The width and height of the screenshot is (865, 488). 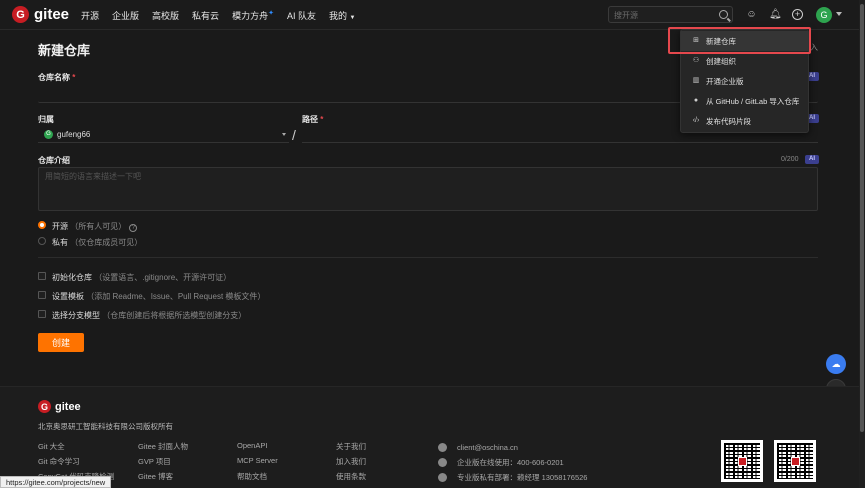 What do you see at coordinates (696, 100) in the screenshot?
I see `github-icon: ●` at bounding box center [696, 100].